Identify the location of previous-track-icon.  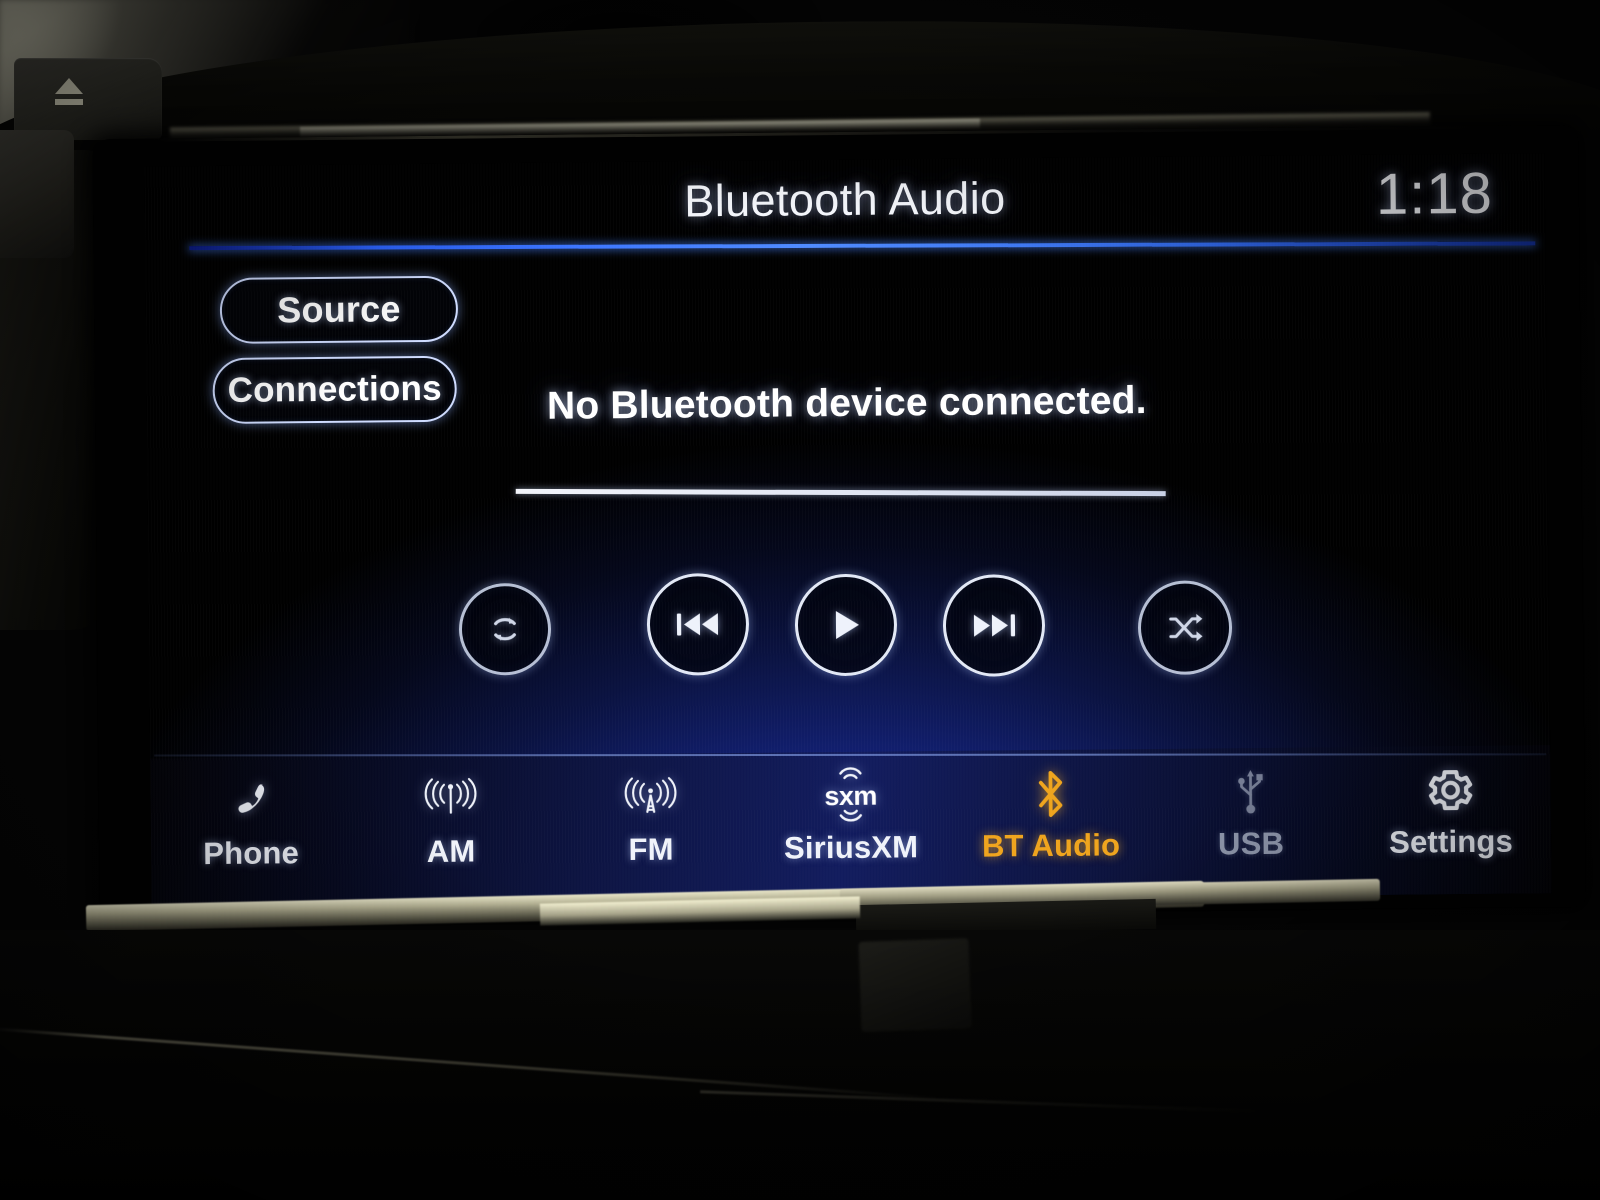
(698, 624).